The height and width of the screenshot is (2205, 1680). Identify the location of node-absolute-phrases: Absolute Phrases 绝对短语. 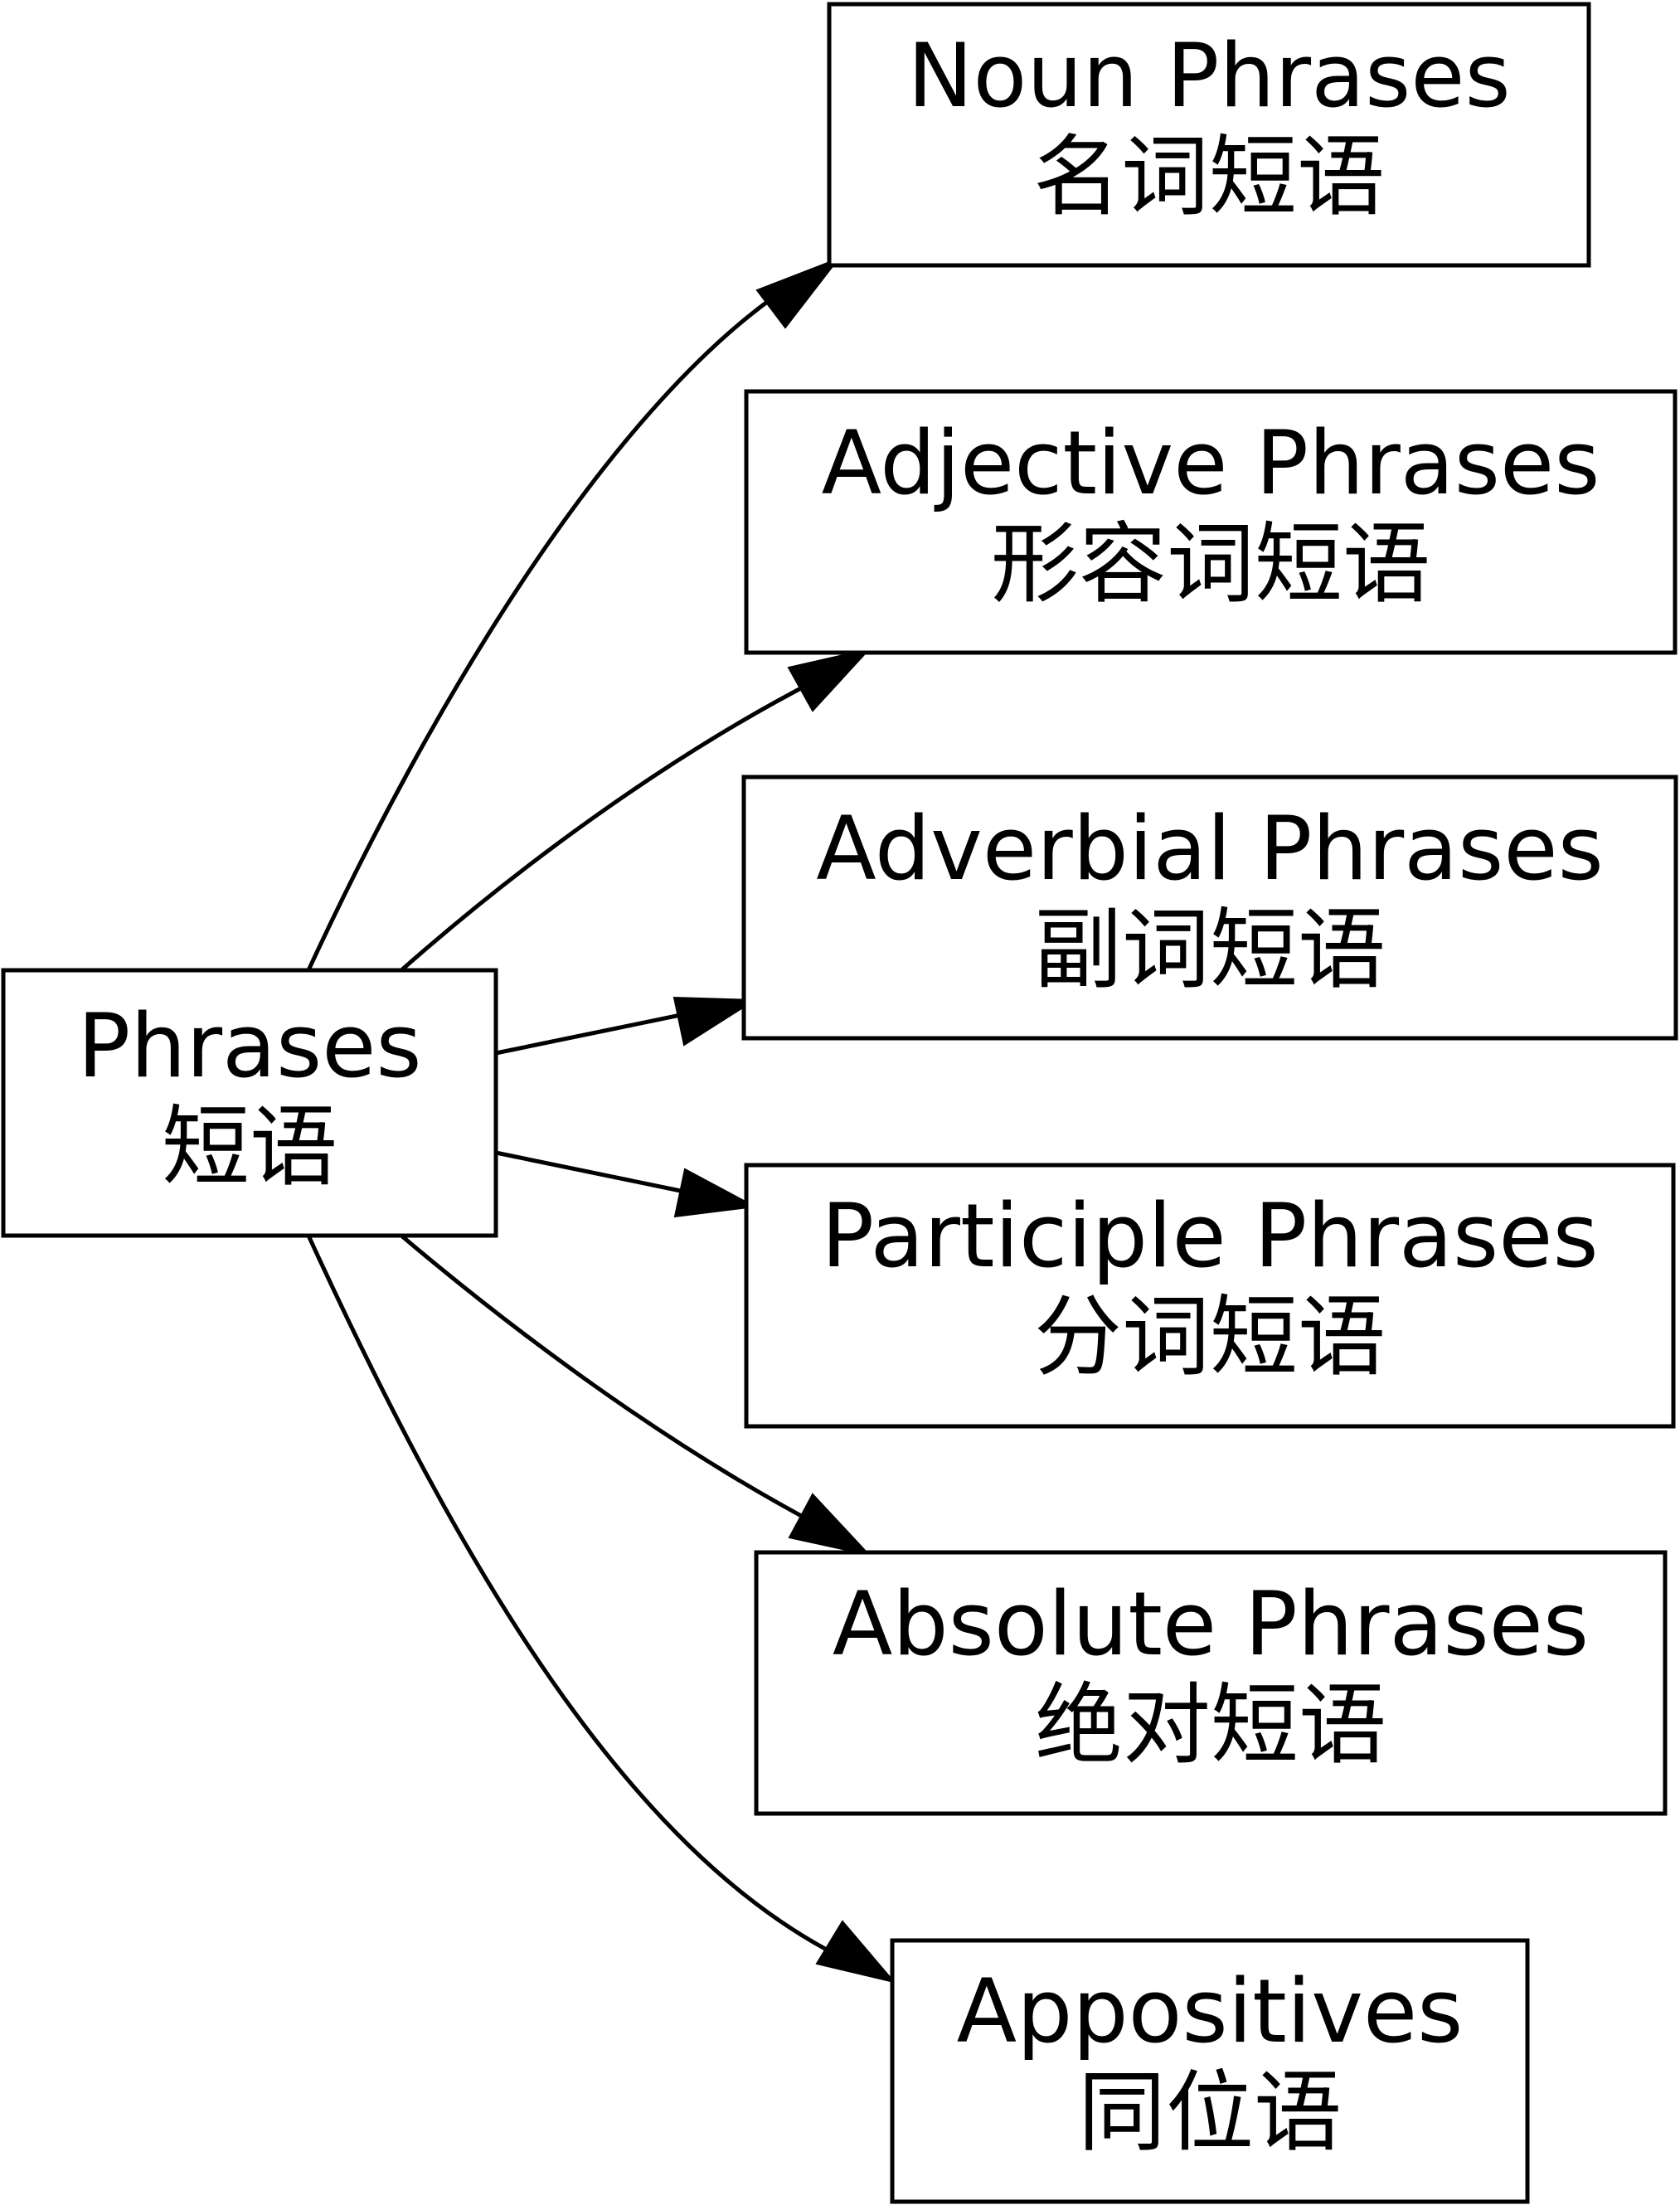
(1211, 1683).